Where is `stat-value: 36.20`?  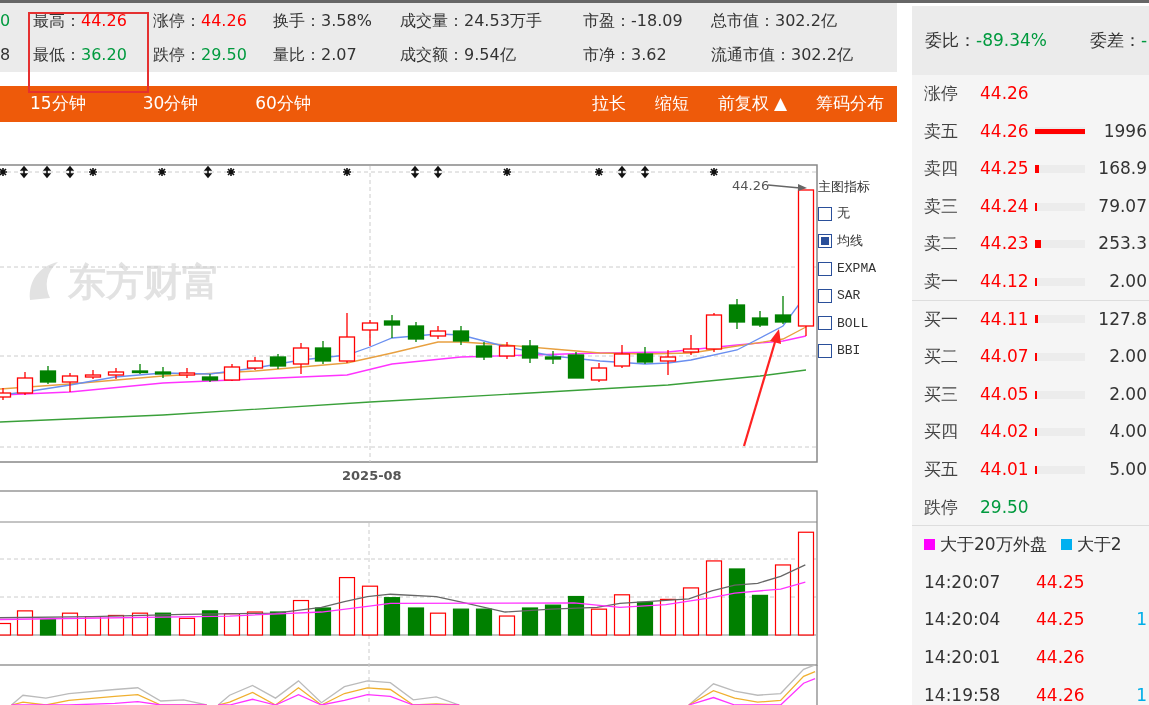 stat-value: 36.20 is located at coordinates (104, 55).